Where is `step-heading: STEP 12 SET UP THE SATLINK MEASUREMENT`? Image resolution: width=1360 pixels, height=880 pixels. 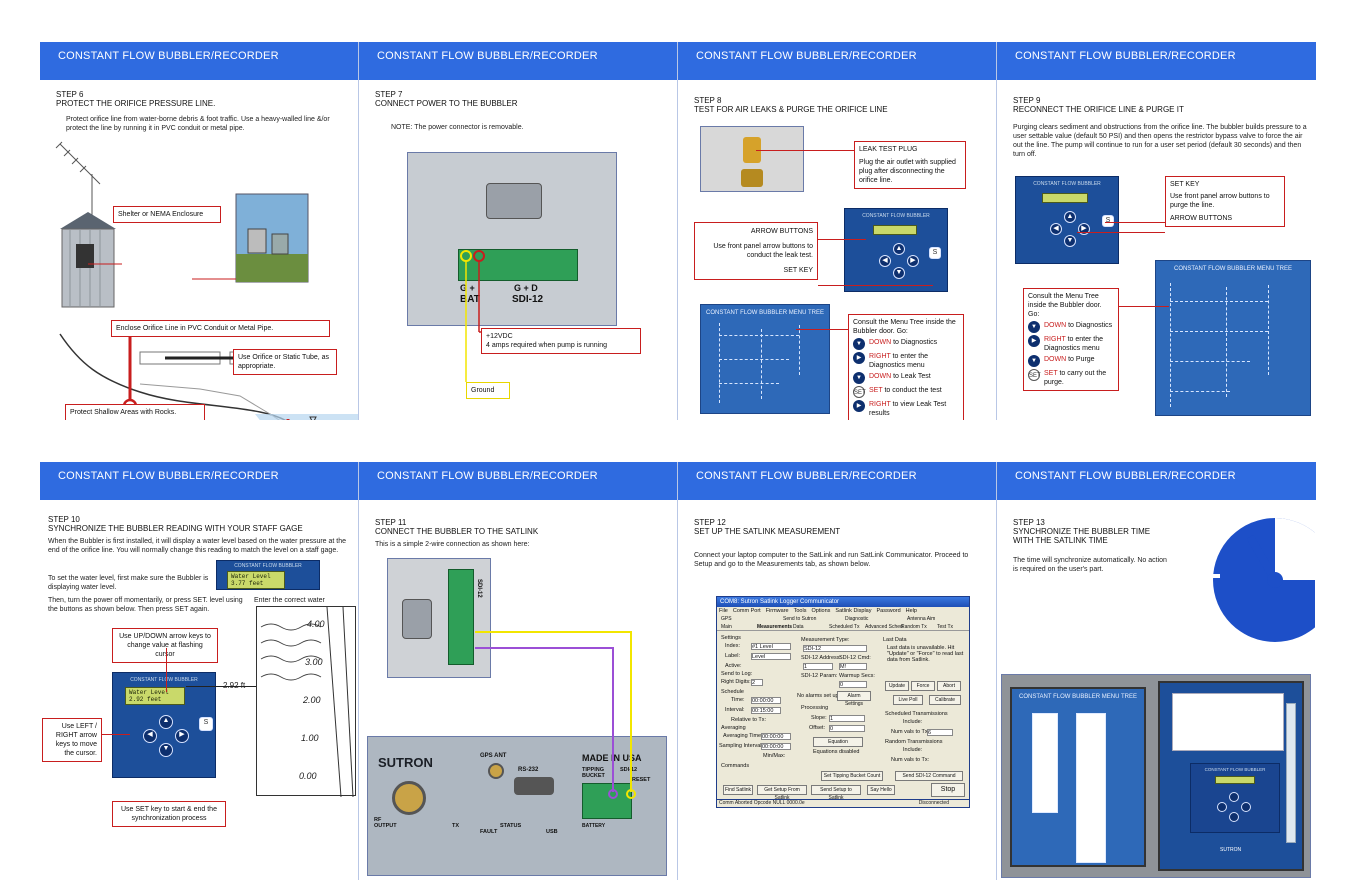 step-heading: STEP 12 SET UP THE SATLINK MEASUREMENT is located at coordinates (767, 527).